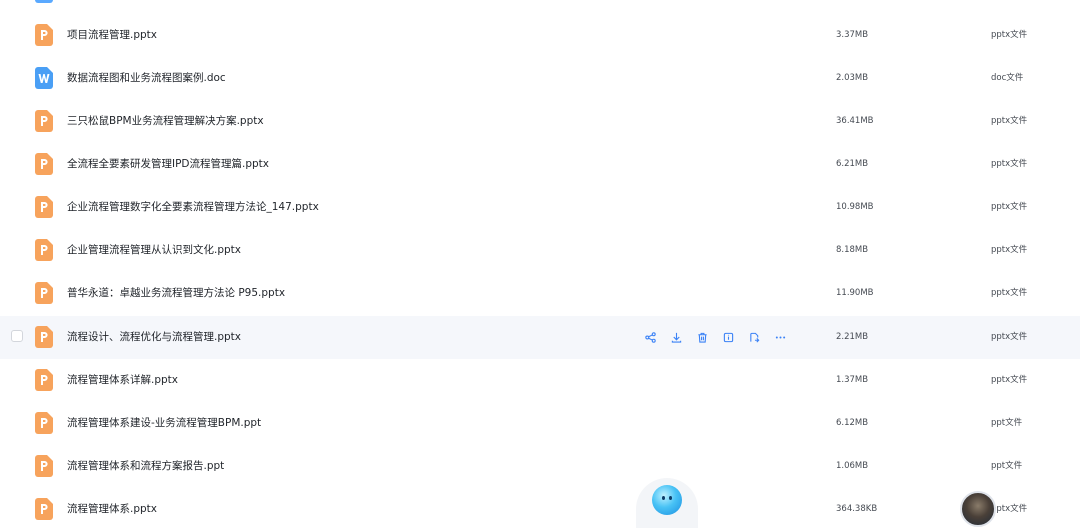  I want to click on file-row: 三只松鼠BPM业务流程管理解决方案.pptx 36.41MB pptx文件, so click(540, 121).